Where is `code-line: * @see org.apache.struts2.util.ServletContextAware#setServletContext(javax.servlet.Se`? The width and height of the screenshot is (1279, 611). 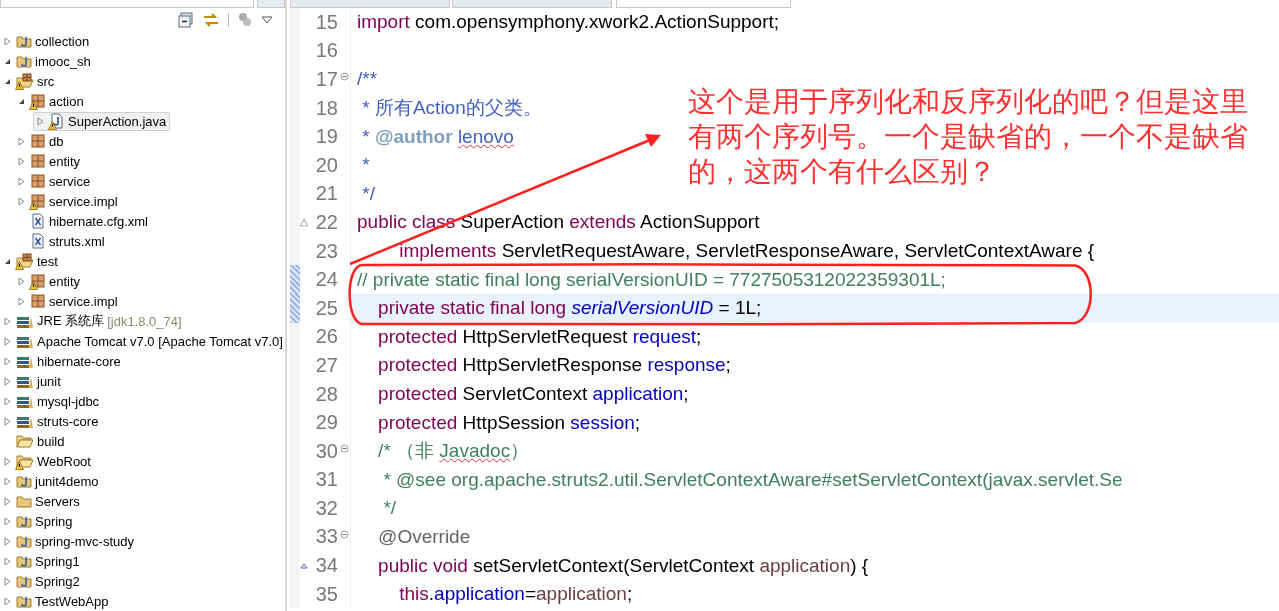
code-line: * @see org.apache.struts2.util.ServletContextAware#setServletContext(javax.servlet.Se is located at coordinates (752, 479).